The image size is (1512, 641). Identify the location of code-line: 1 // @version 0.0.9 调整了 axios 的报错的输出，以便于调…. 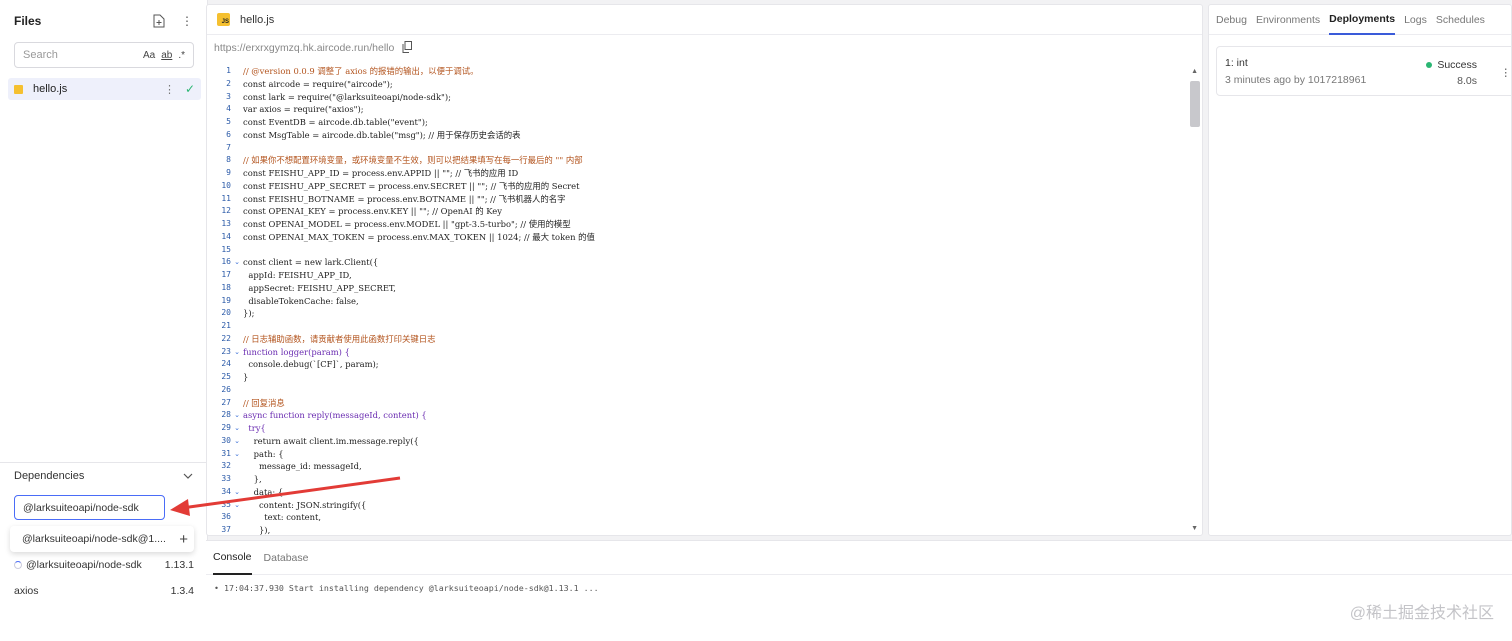
(698, 71).